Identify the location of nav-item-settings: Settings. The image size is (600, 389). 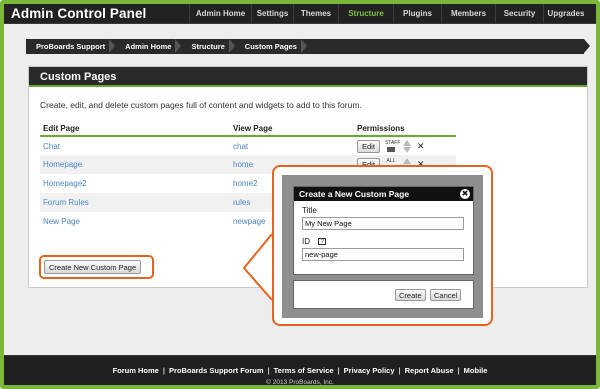
(272, 14).